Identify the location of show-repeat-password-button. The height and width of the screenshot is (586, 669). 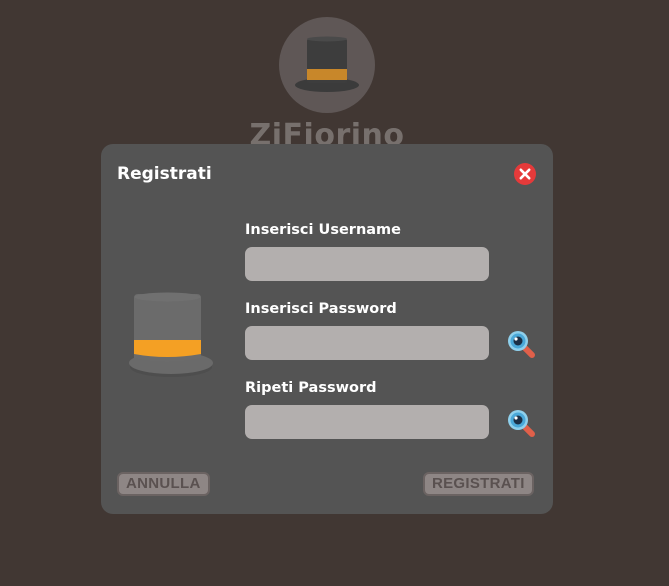
(522, 423).